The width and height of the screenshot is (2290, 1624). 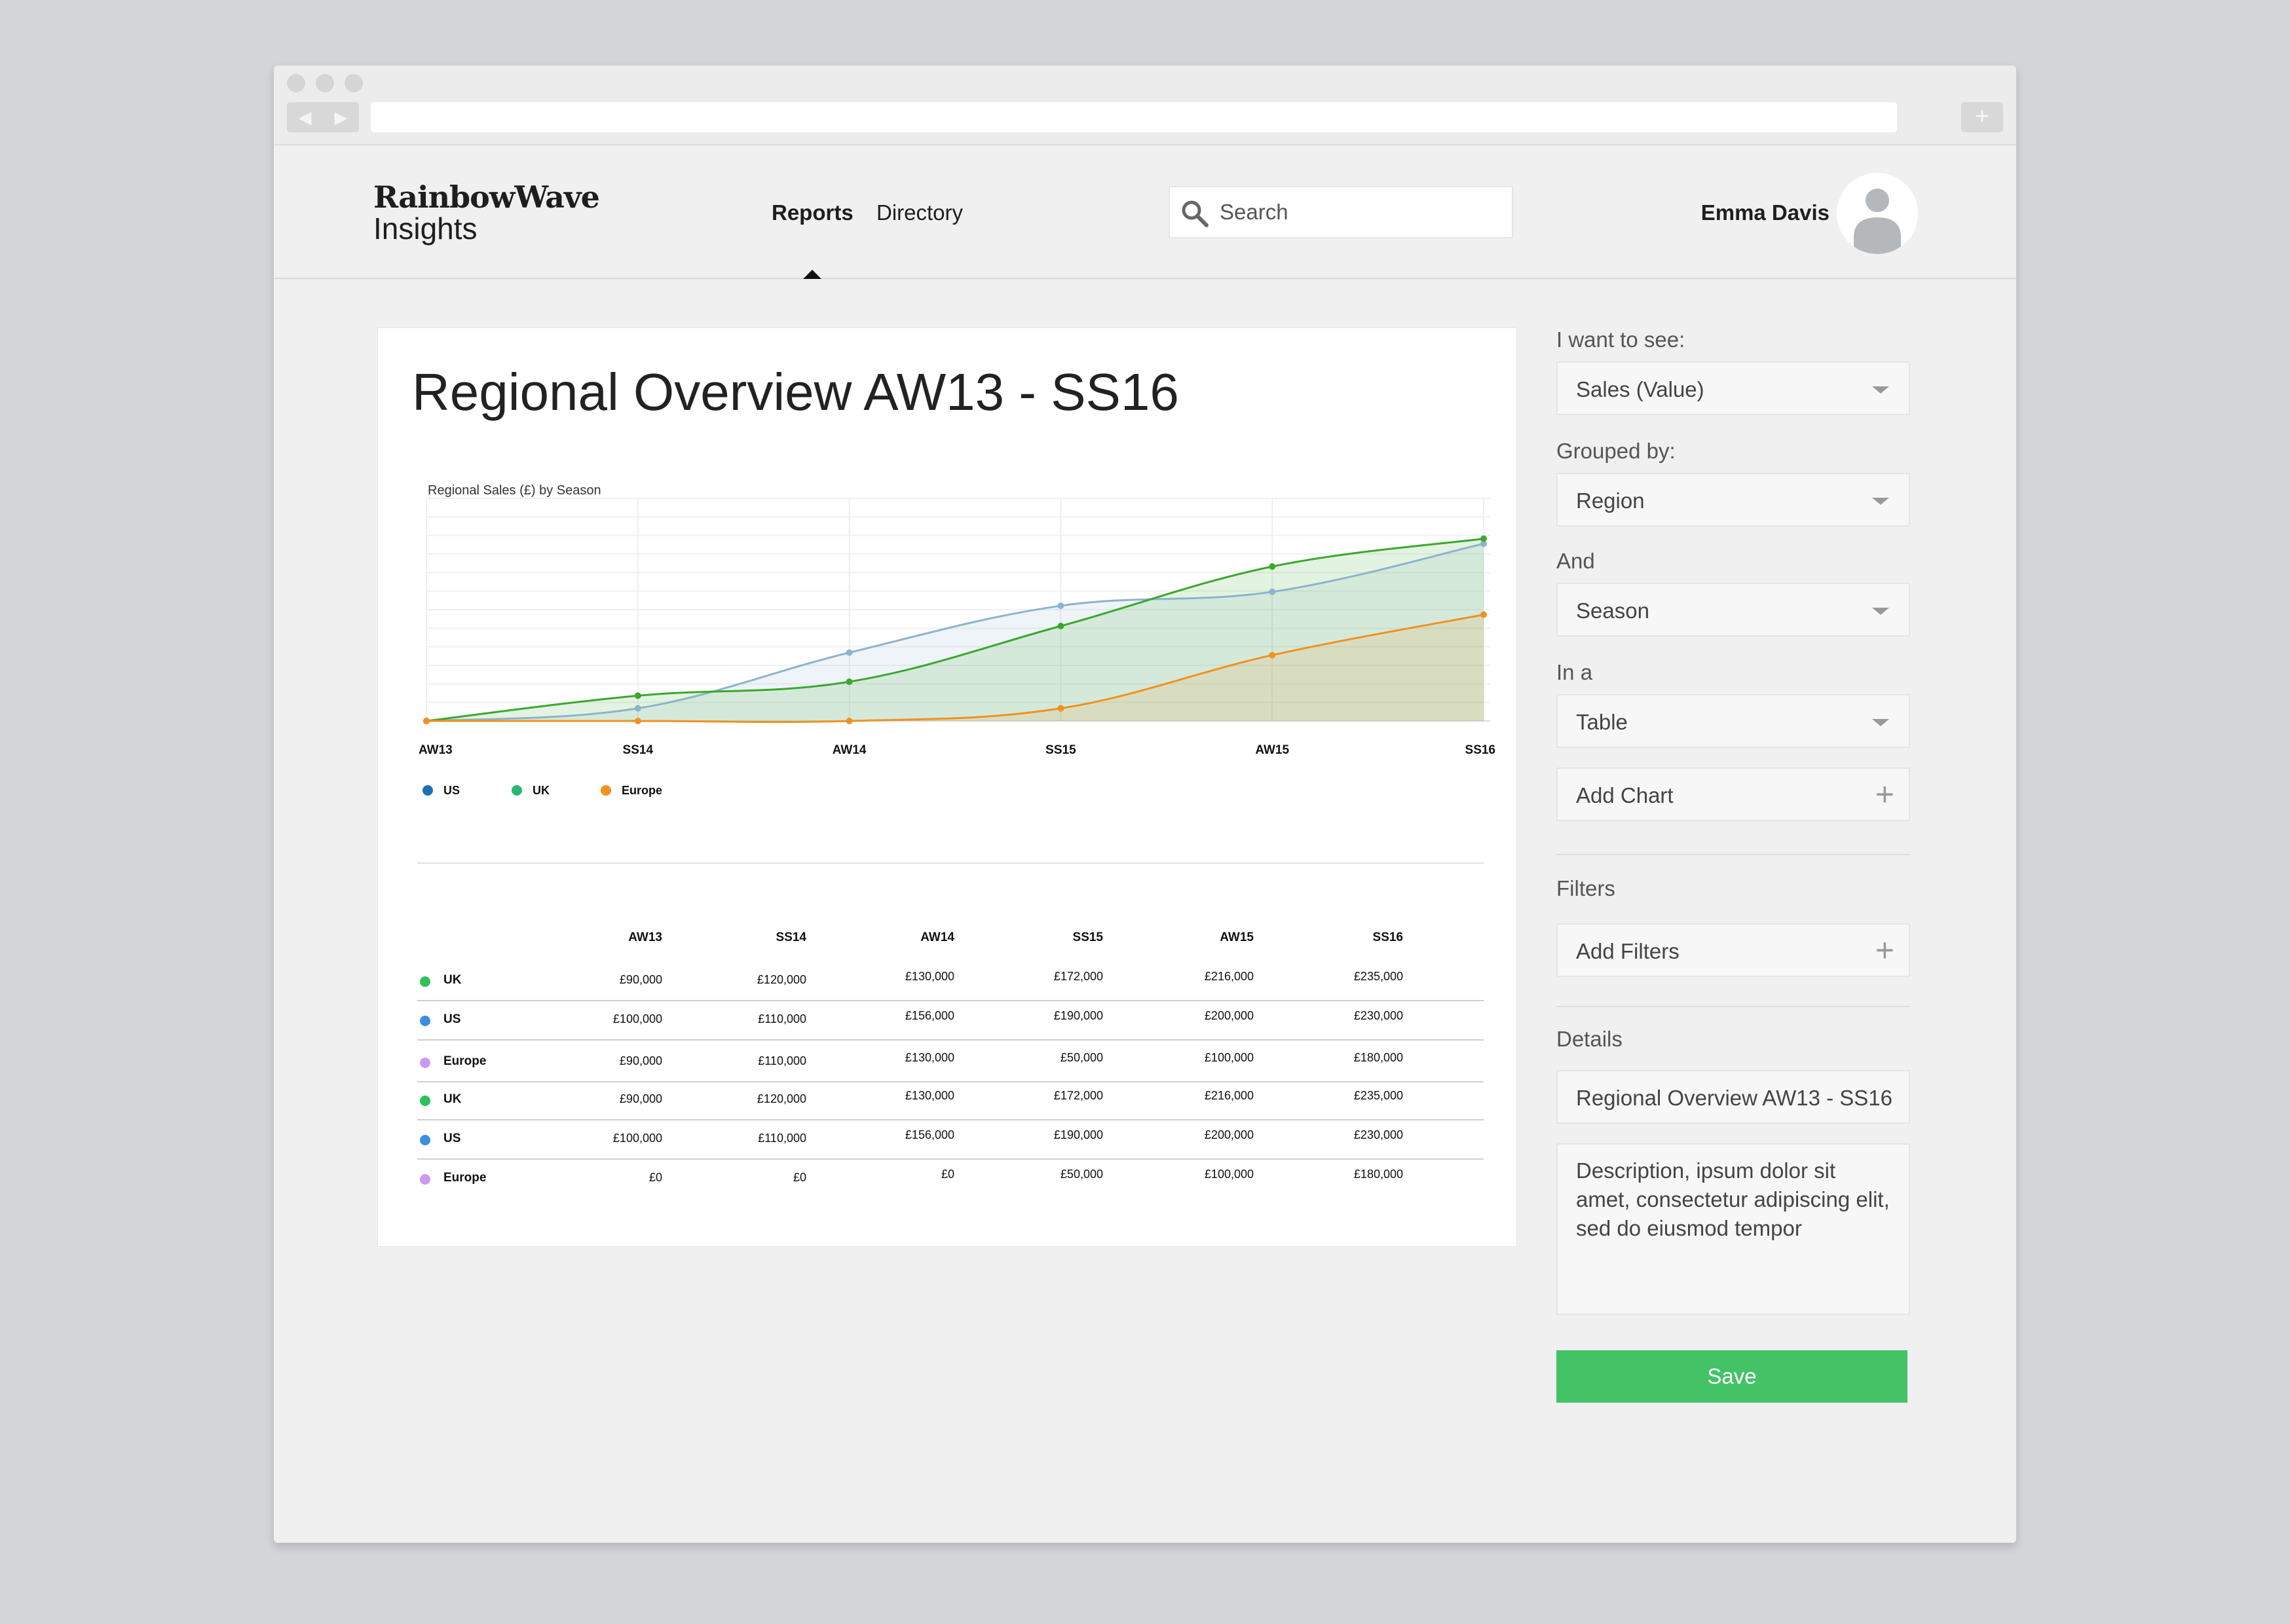 What do you see at coordinates (296, 83) in the screenshot?
I see `close-dot` at bounding box center [296, 83].